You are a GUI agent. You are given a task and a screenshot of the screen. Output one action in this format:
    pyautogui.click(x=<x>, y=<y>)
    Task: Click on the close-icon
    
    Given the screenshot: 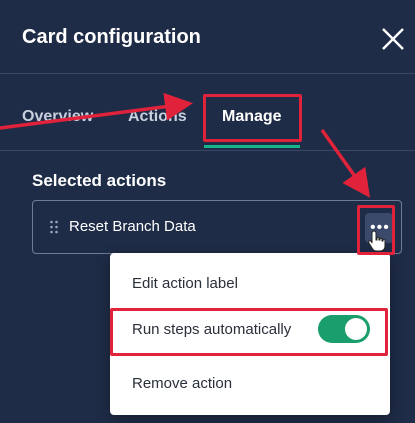 What is the action you would take?
    pyautogui.click(x=393, y=39)
    